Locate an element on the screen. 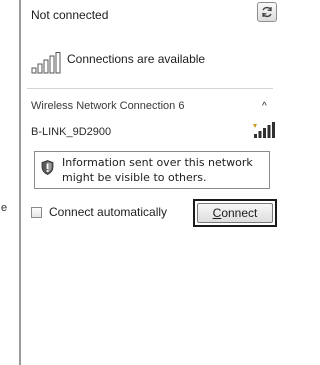  signal-bars-icon is located at coordinates (46, 63).